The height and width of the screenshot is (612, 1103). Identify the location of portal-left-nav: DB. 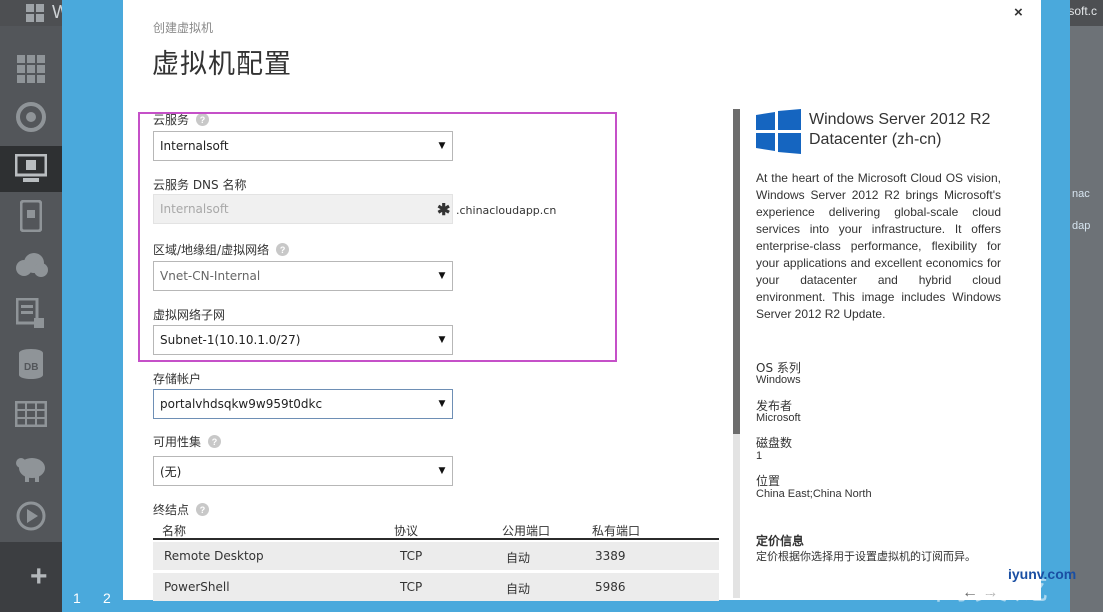
(31, 319).